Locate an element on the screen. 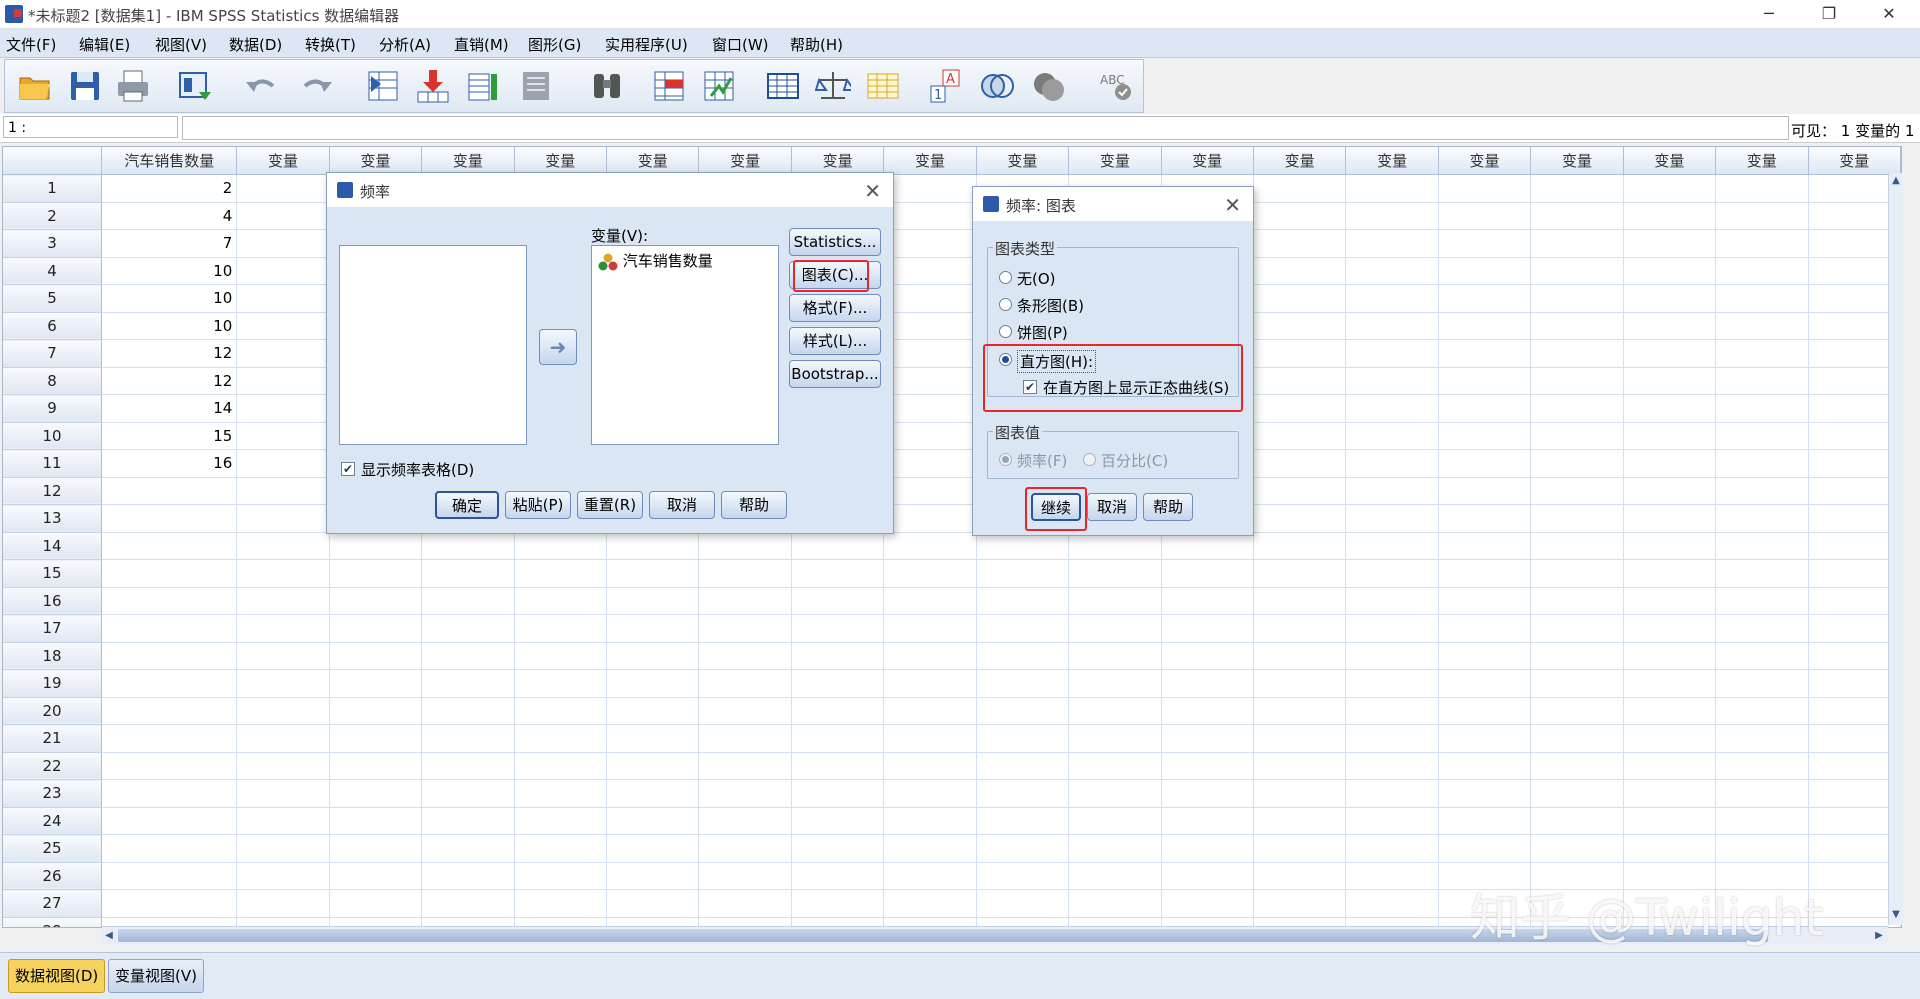 The image size is (1920, 999). value-labels-icon: A1 is located at coordinates (947, 86).